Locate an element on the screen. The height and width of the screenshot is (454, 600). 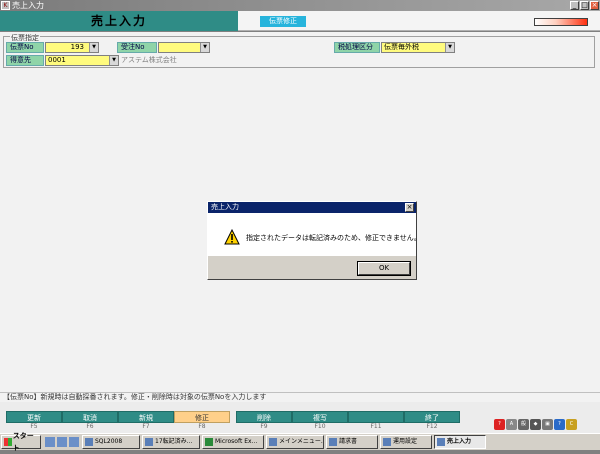
dialog-message: 指定されたデータは転記済みのため、修正できません。 is located at coordinates (333, 238).